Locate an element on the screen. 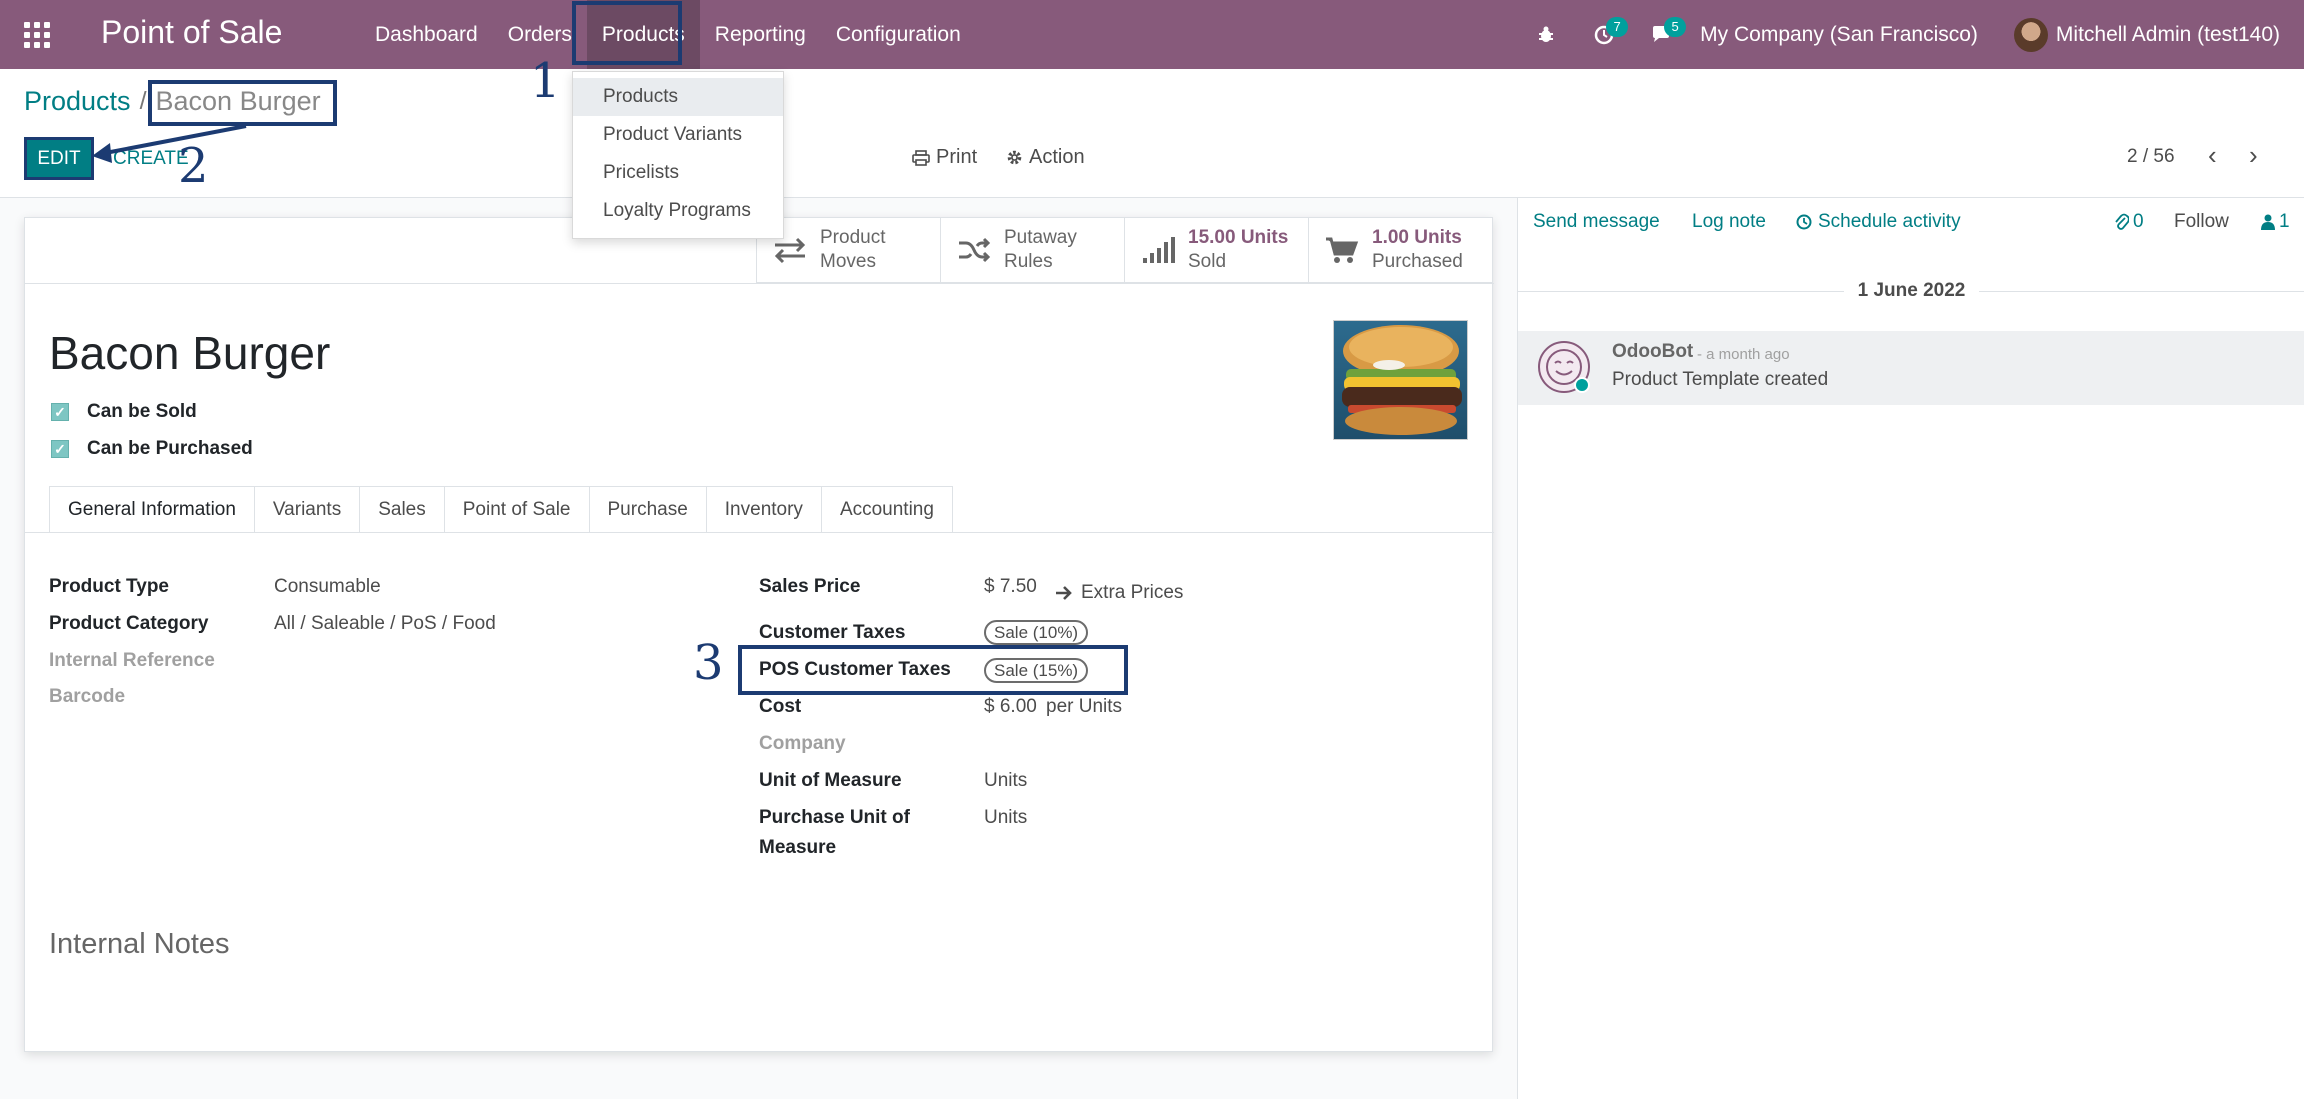  menu-configuration: Configuration is located at coordinates (898, 34).